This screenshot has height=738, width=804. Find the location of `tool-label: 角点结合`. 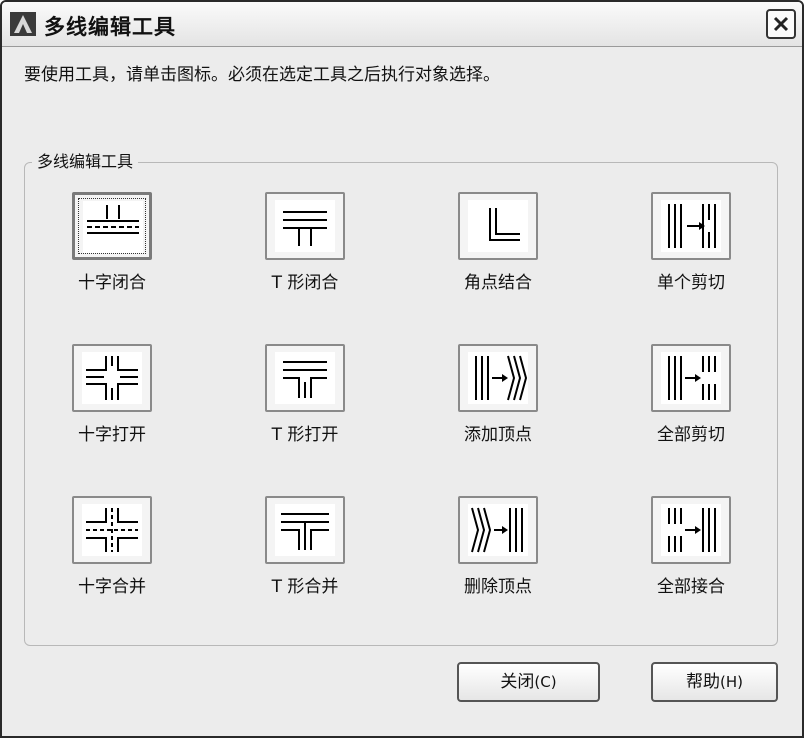

tool-label: 角点结合 is located at coordinates (498, 283).